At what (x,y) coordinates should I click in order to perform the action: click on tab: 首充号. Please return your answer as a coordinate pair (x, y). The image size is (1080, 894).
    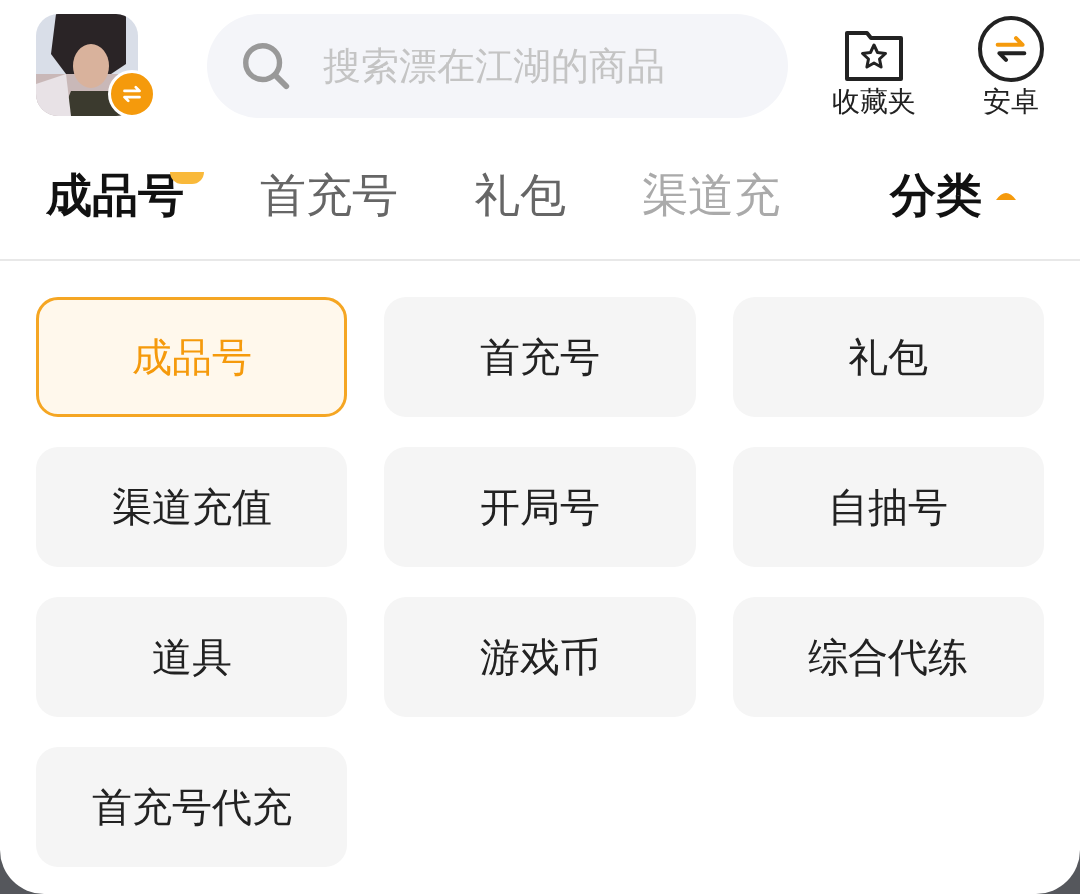
    Looking at the image, I should click on (329, 194).